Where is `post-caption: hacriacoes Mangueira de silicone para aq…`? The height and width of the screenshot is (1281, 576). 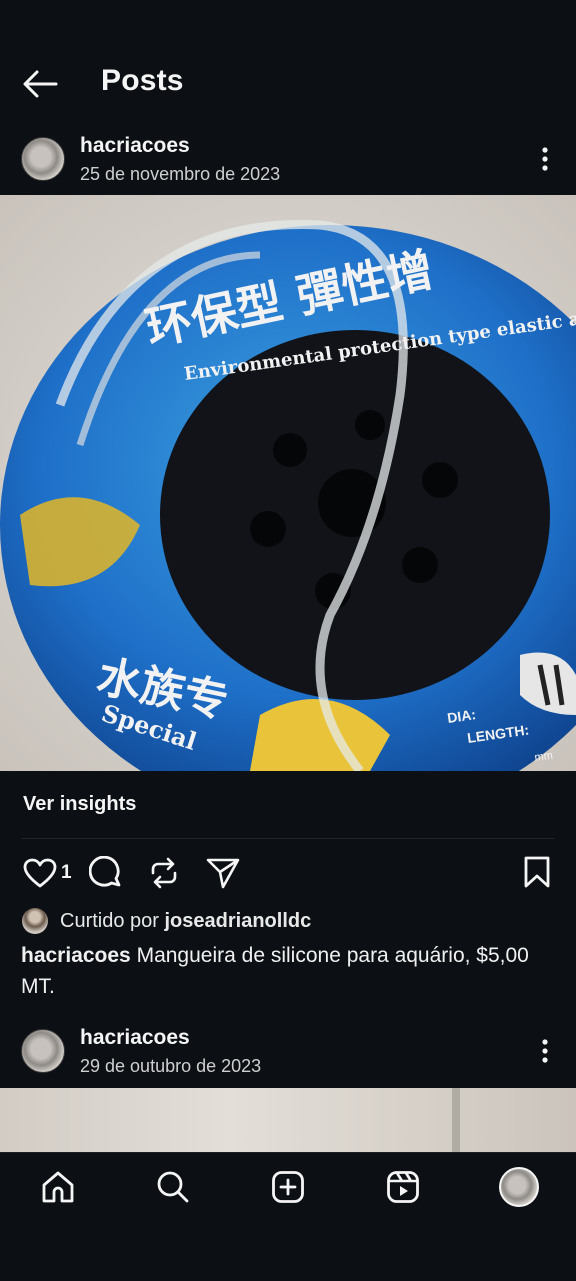 post-caption: hacriacoes Mangueira de silicone para aq… is located at coordinates (286, 971).